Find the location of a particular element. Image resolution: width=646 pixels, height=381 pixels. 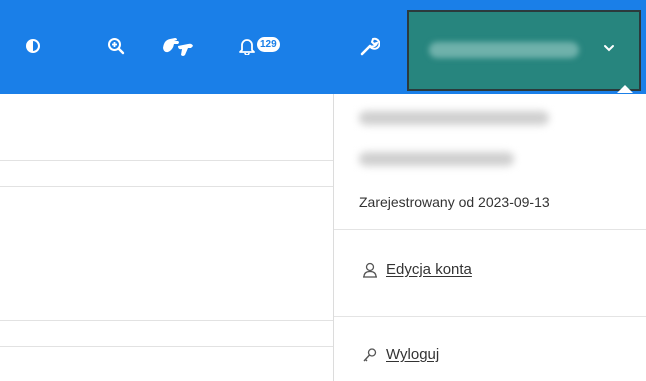

edit-account-label: Edycja konta is located at coordinates (429, 269).